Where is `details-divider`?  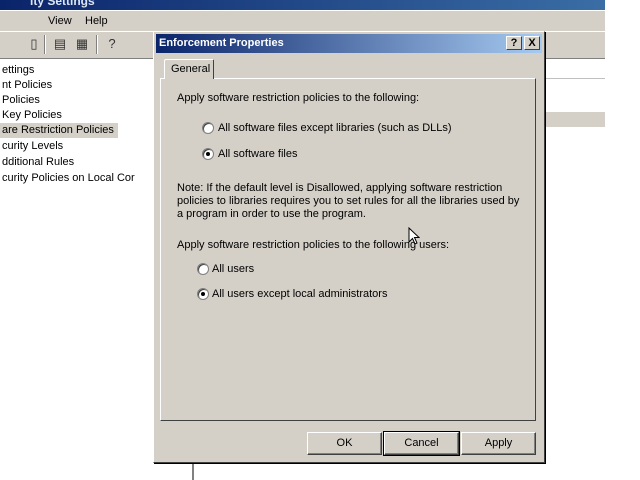 details-divider is located at coordinates (575, 78).